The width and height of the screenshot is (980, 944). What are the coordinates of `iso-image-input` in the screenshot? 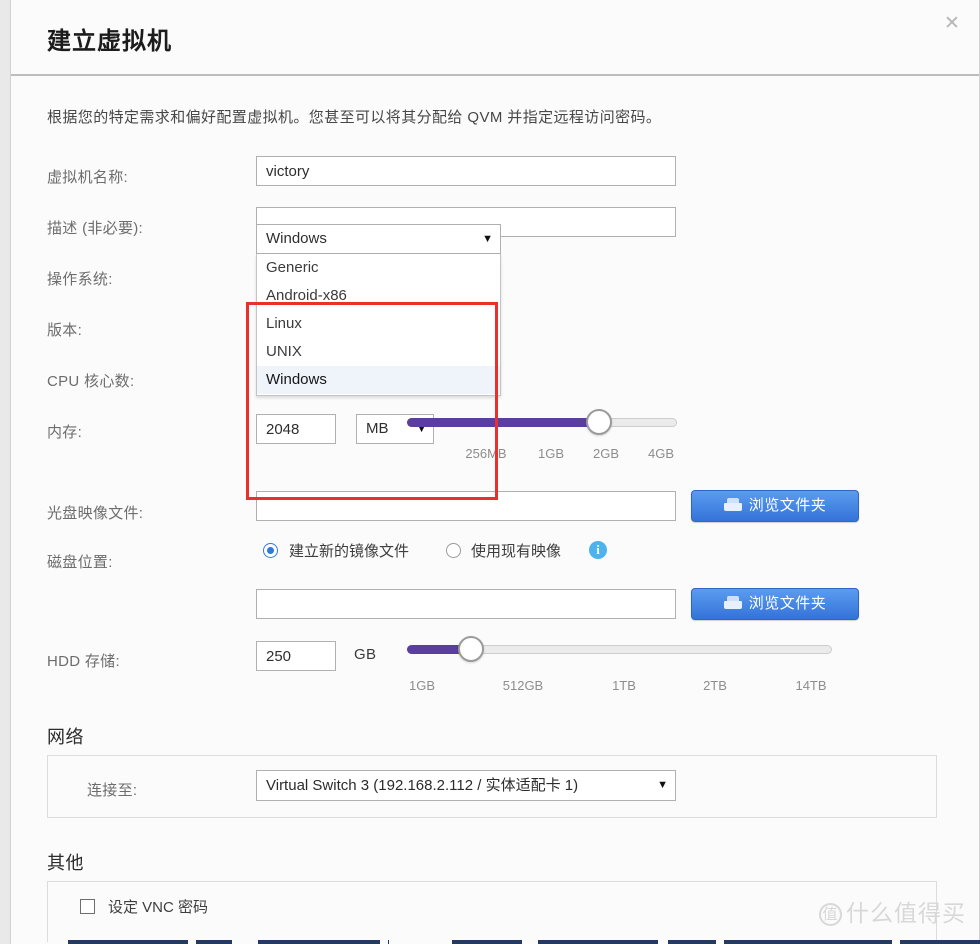 It's located at (466, 506).